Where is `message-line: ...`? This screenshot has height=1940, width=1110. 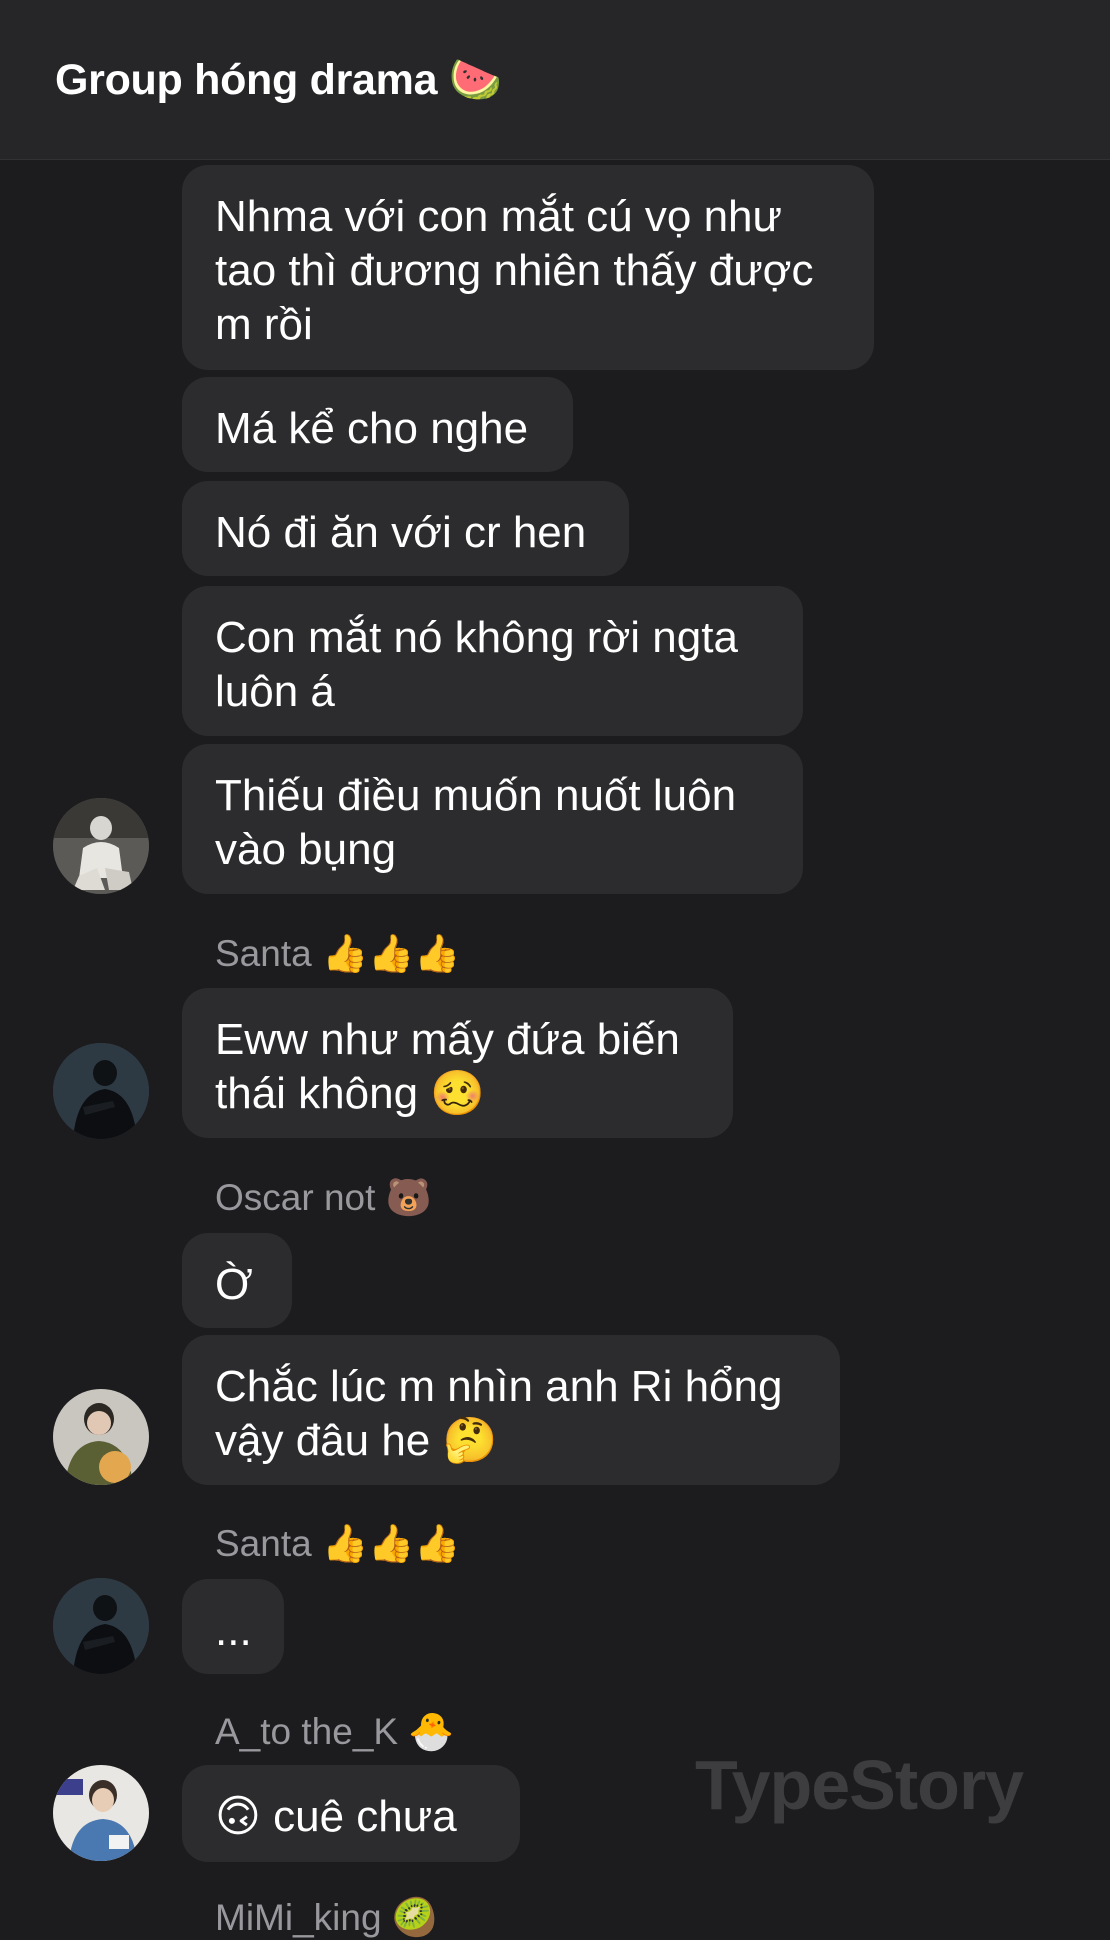 message-line: ... is located at coordinates (233, 1630).